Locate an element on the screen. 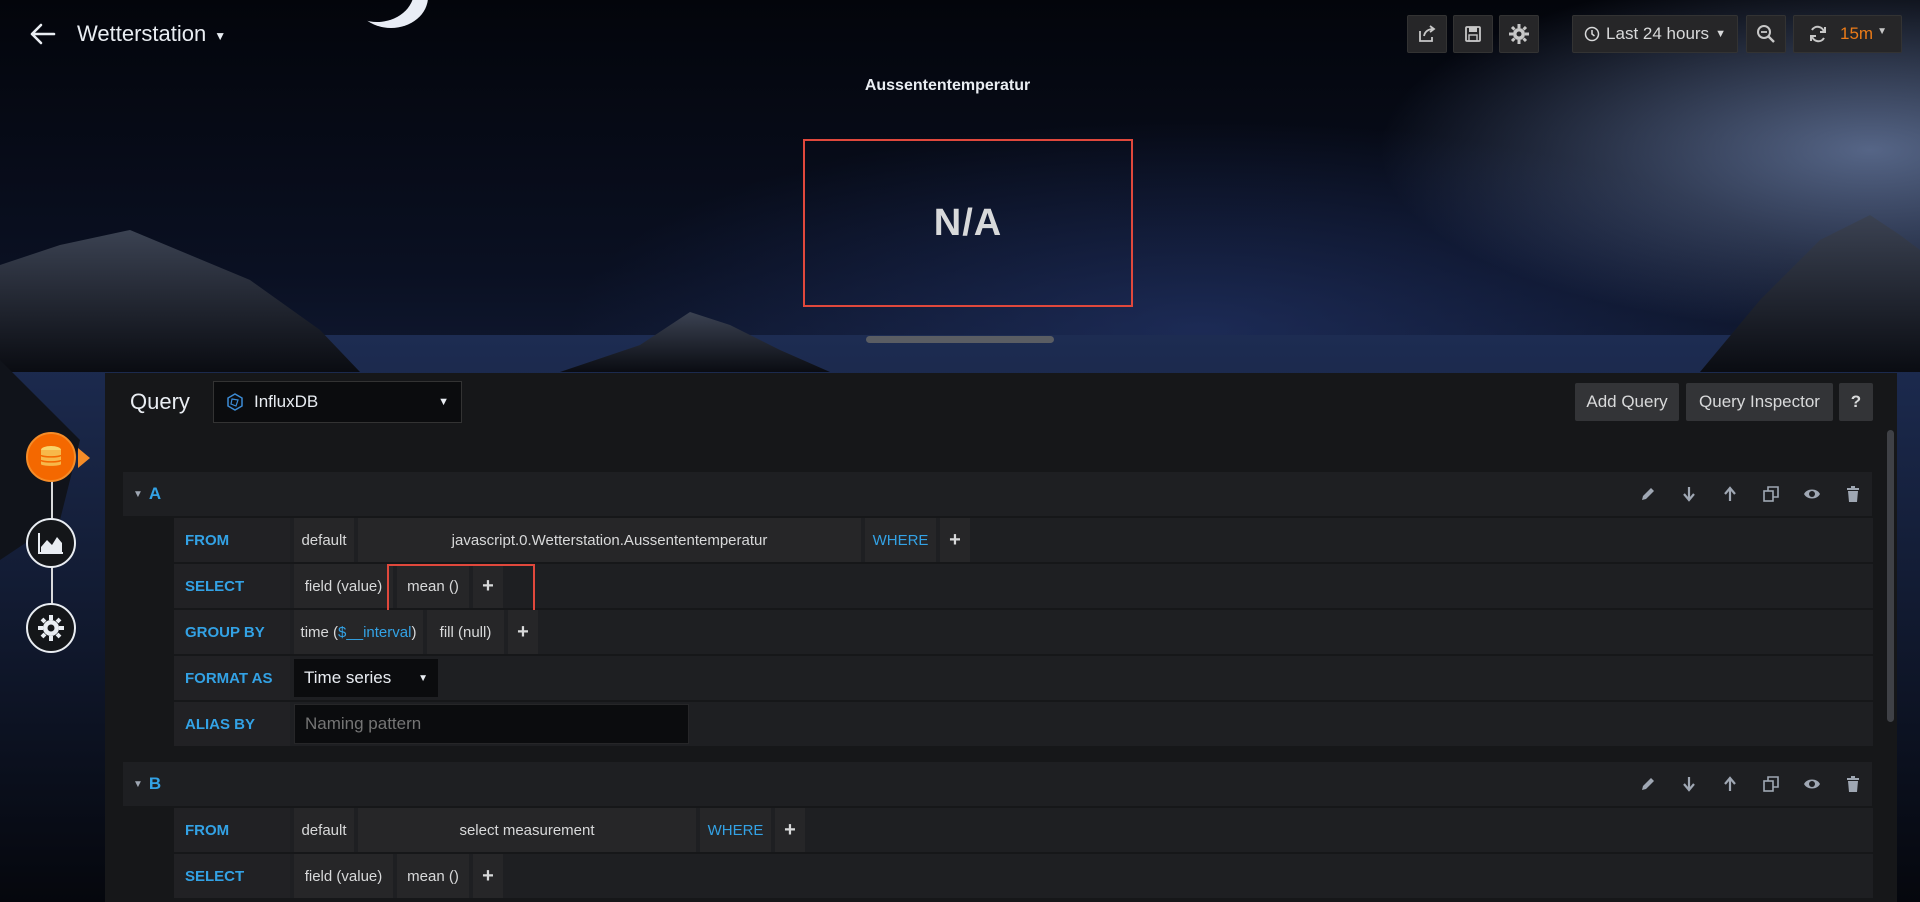  alias-by-row-a: ALIAS BY is located at coordinates (1023, 724).